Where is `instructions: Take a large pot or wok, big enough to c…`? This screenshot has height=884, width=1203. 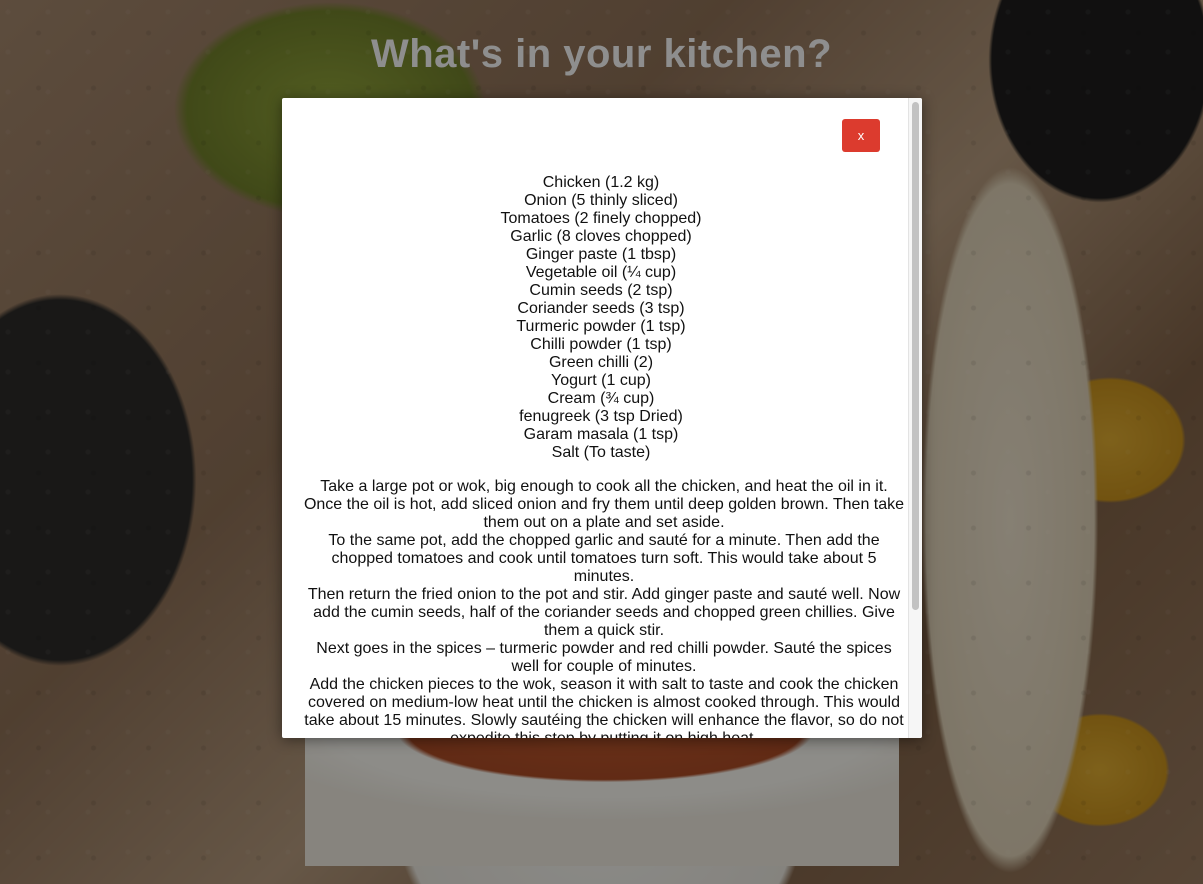 instructions: Take a large pot or wok, big enough to c… is located at coordinates (604, 608).